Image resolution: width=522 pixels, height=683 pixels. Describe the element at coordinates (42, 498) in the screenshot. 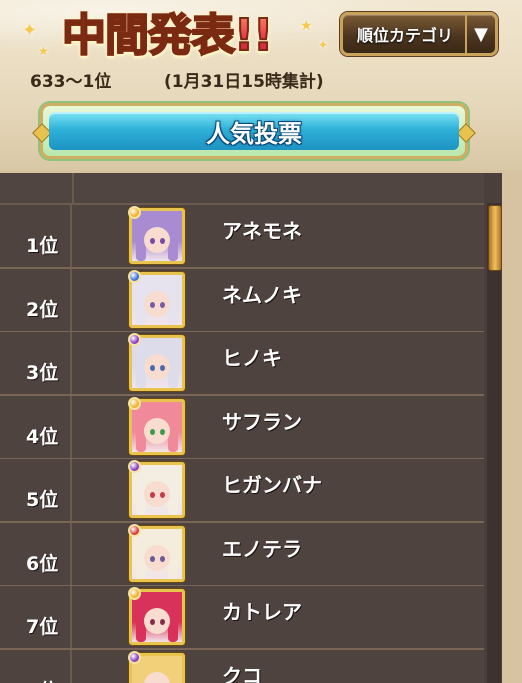

I see `rank-label: 5位` at that location.